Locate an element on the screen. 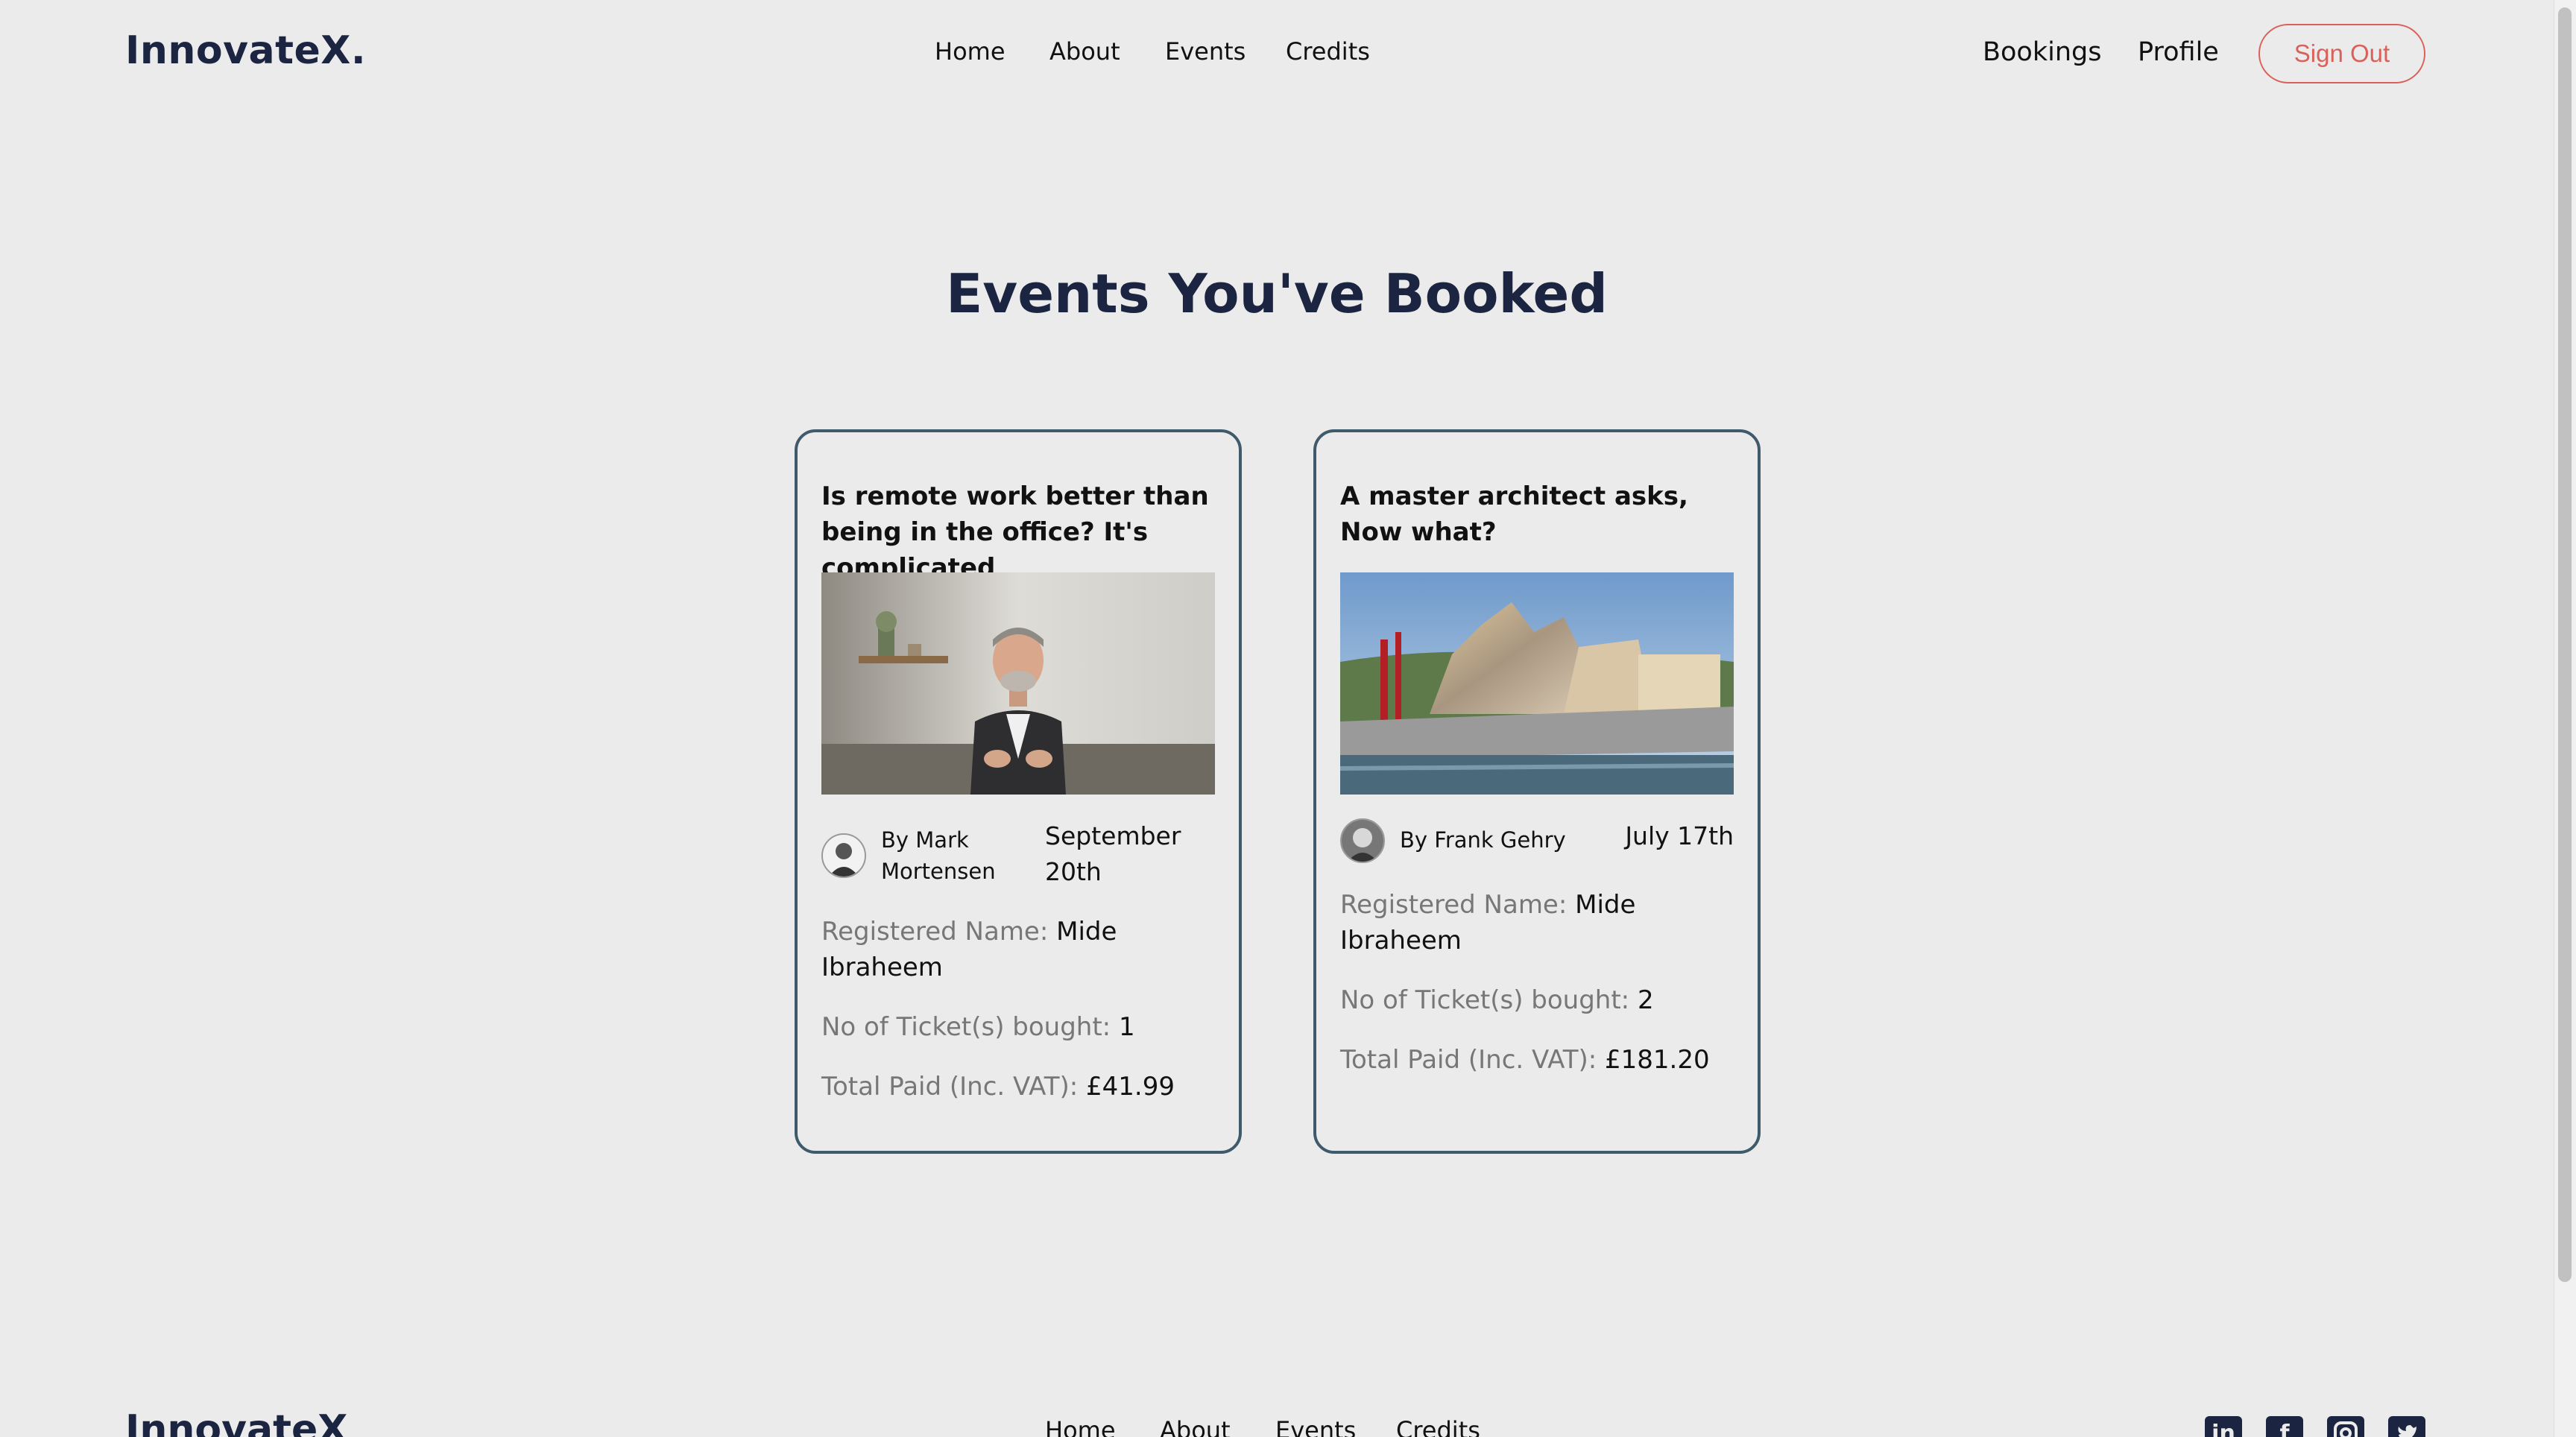  total-value: £41.99 is located at coordinates (1130, 1087).